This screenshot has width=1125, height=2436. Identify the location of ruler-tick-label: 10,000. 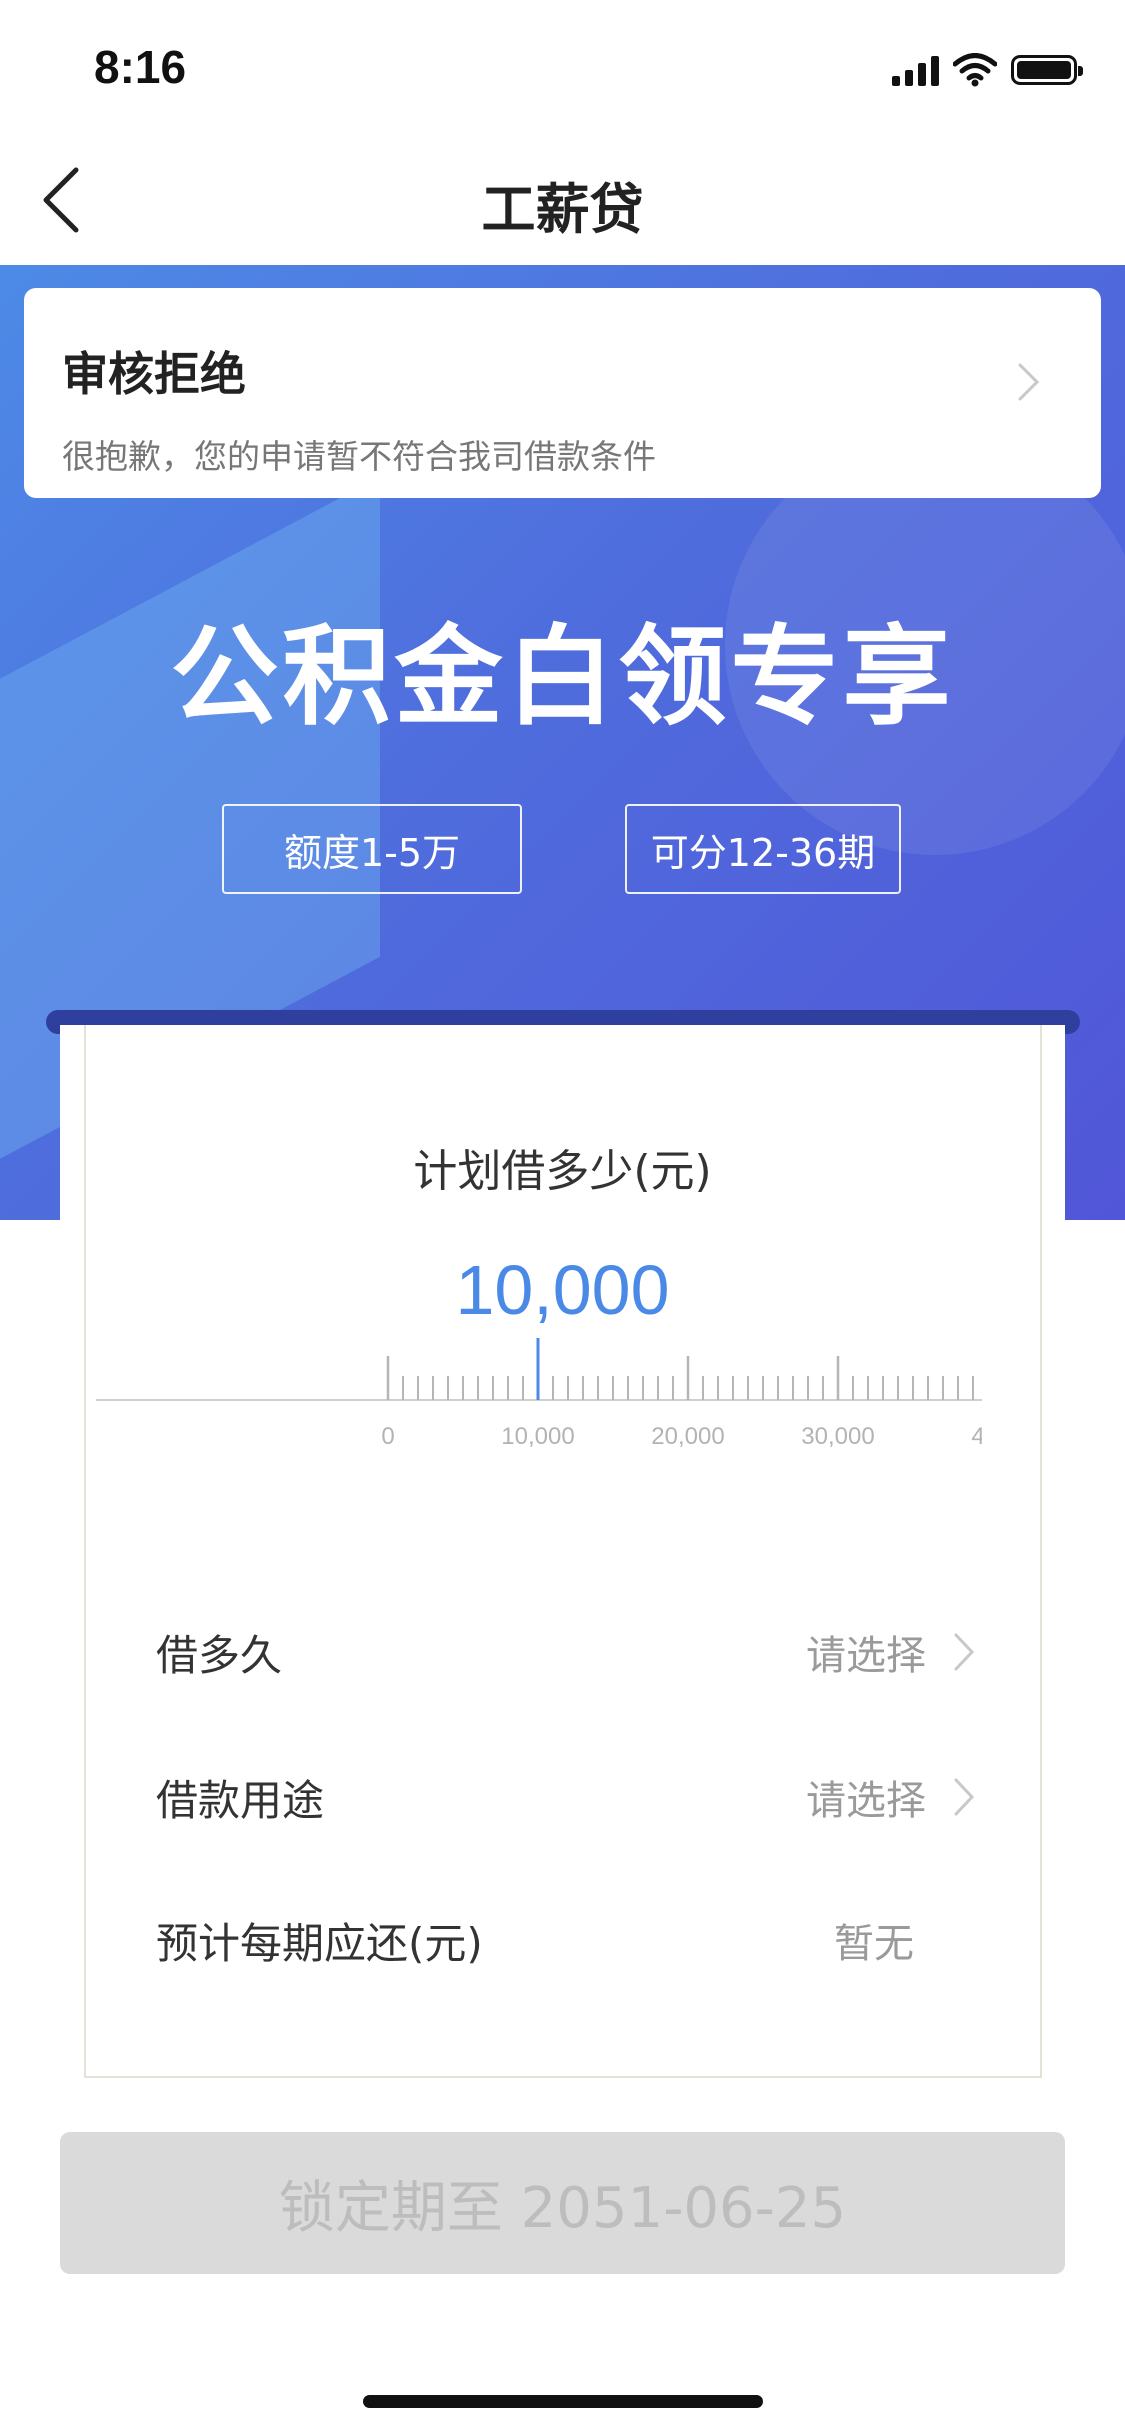
(537, 1436).